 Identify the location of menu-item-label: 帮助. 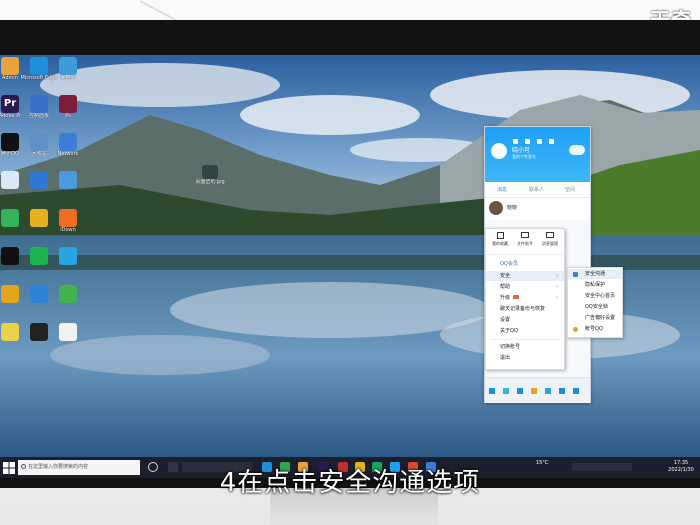
(505, 287).